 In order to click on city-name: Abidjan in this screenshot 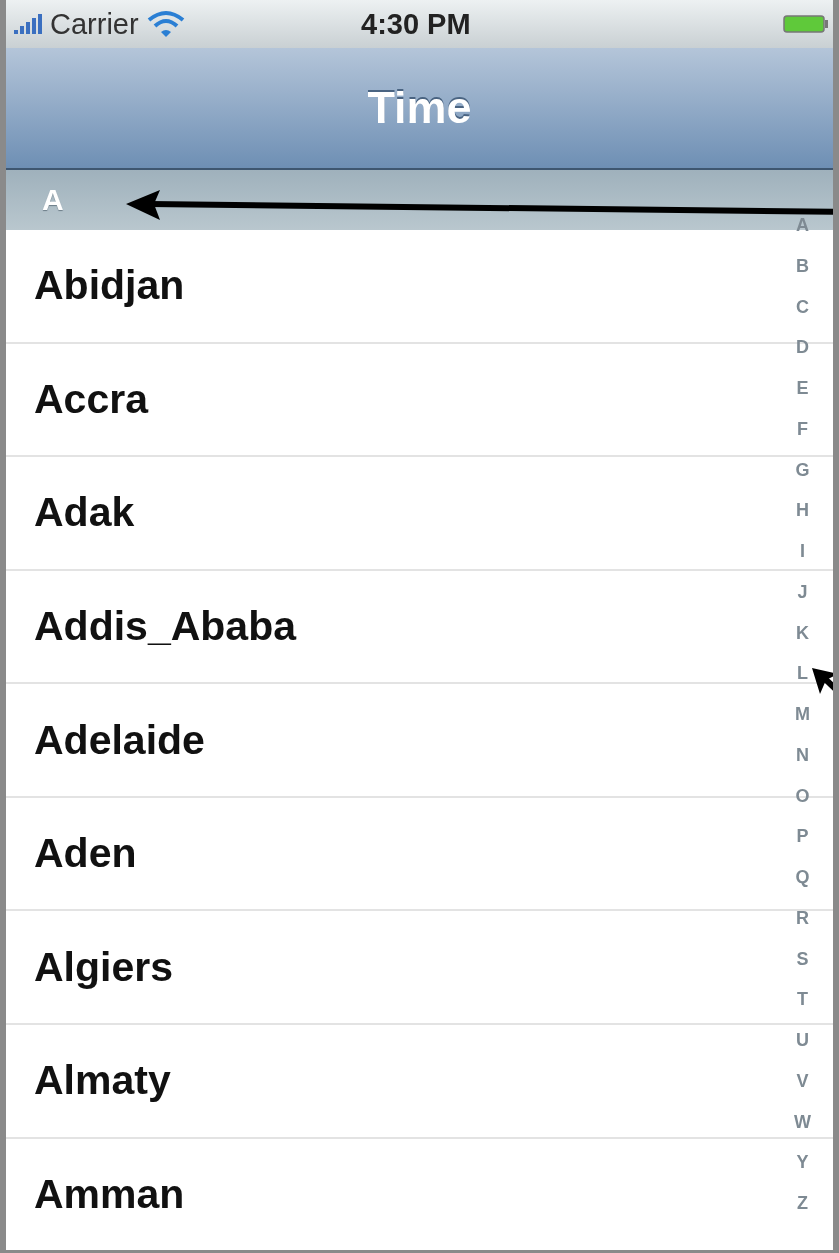, I will do `click(109, 286)`.